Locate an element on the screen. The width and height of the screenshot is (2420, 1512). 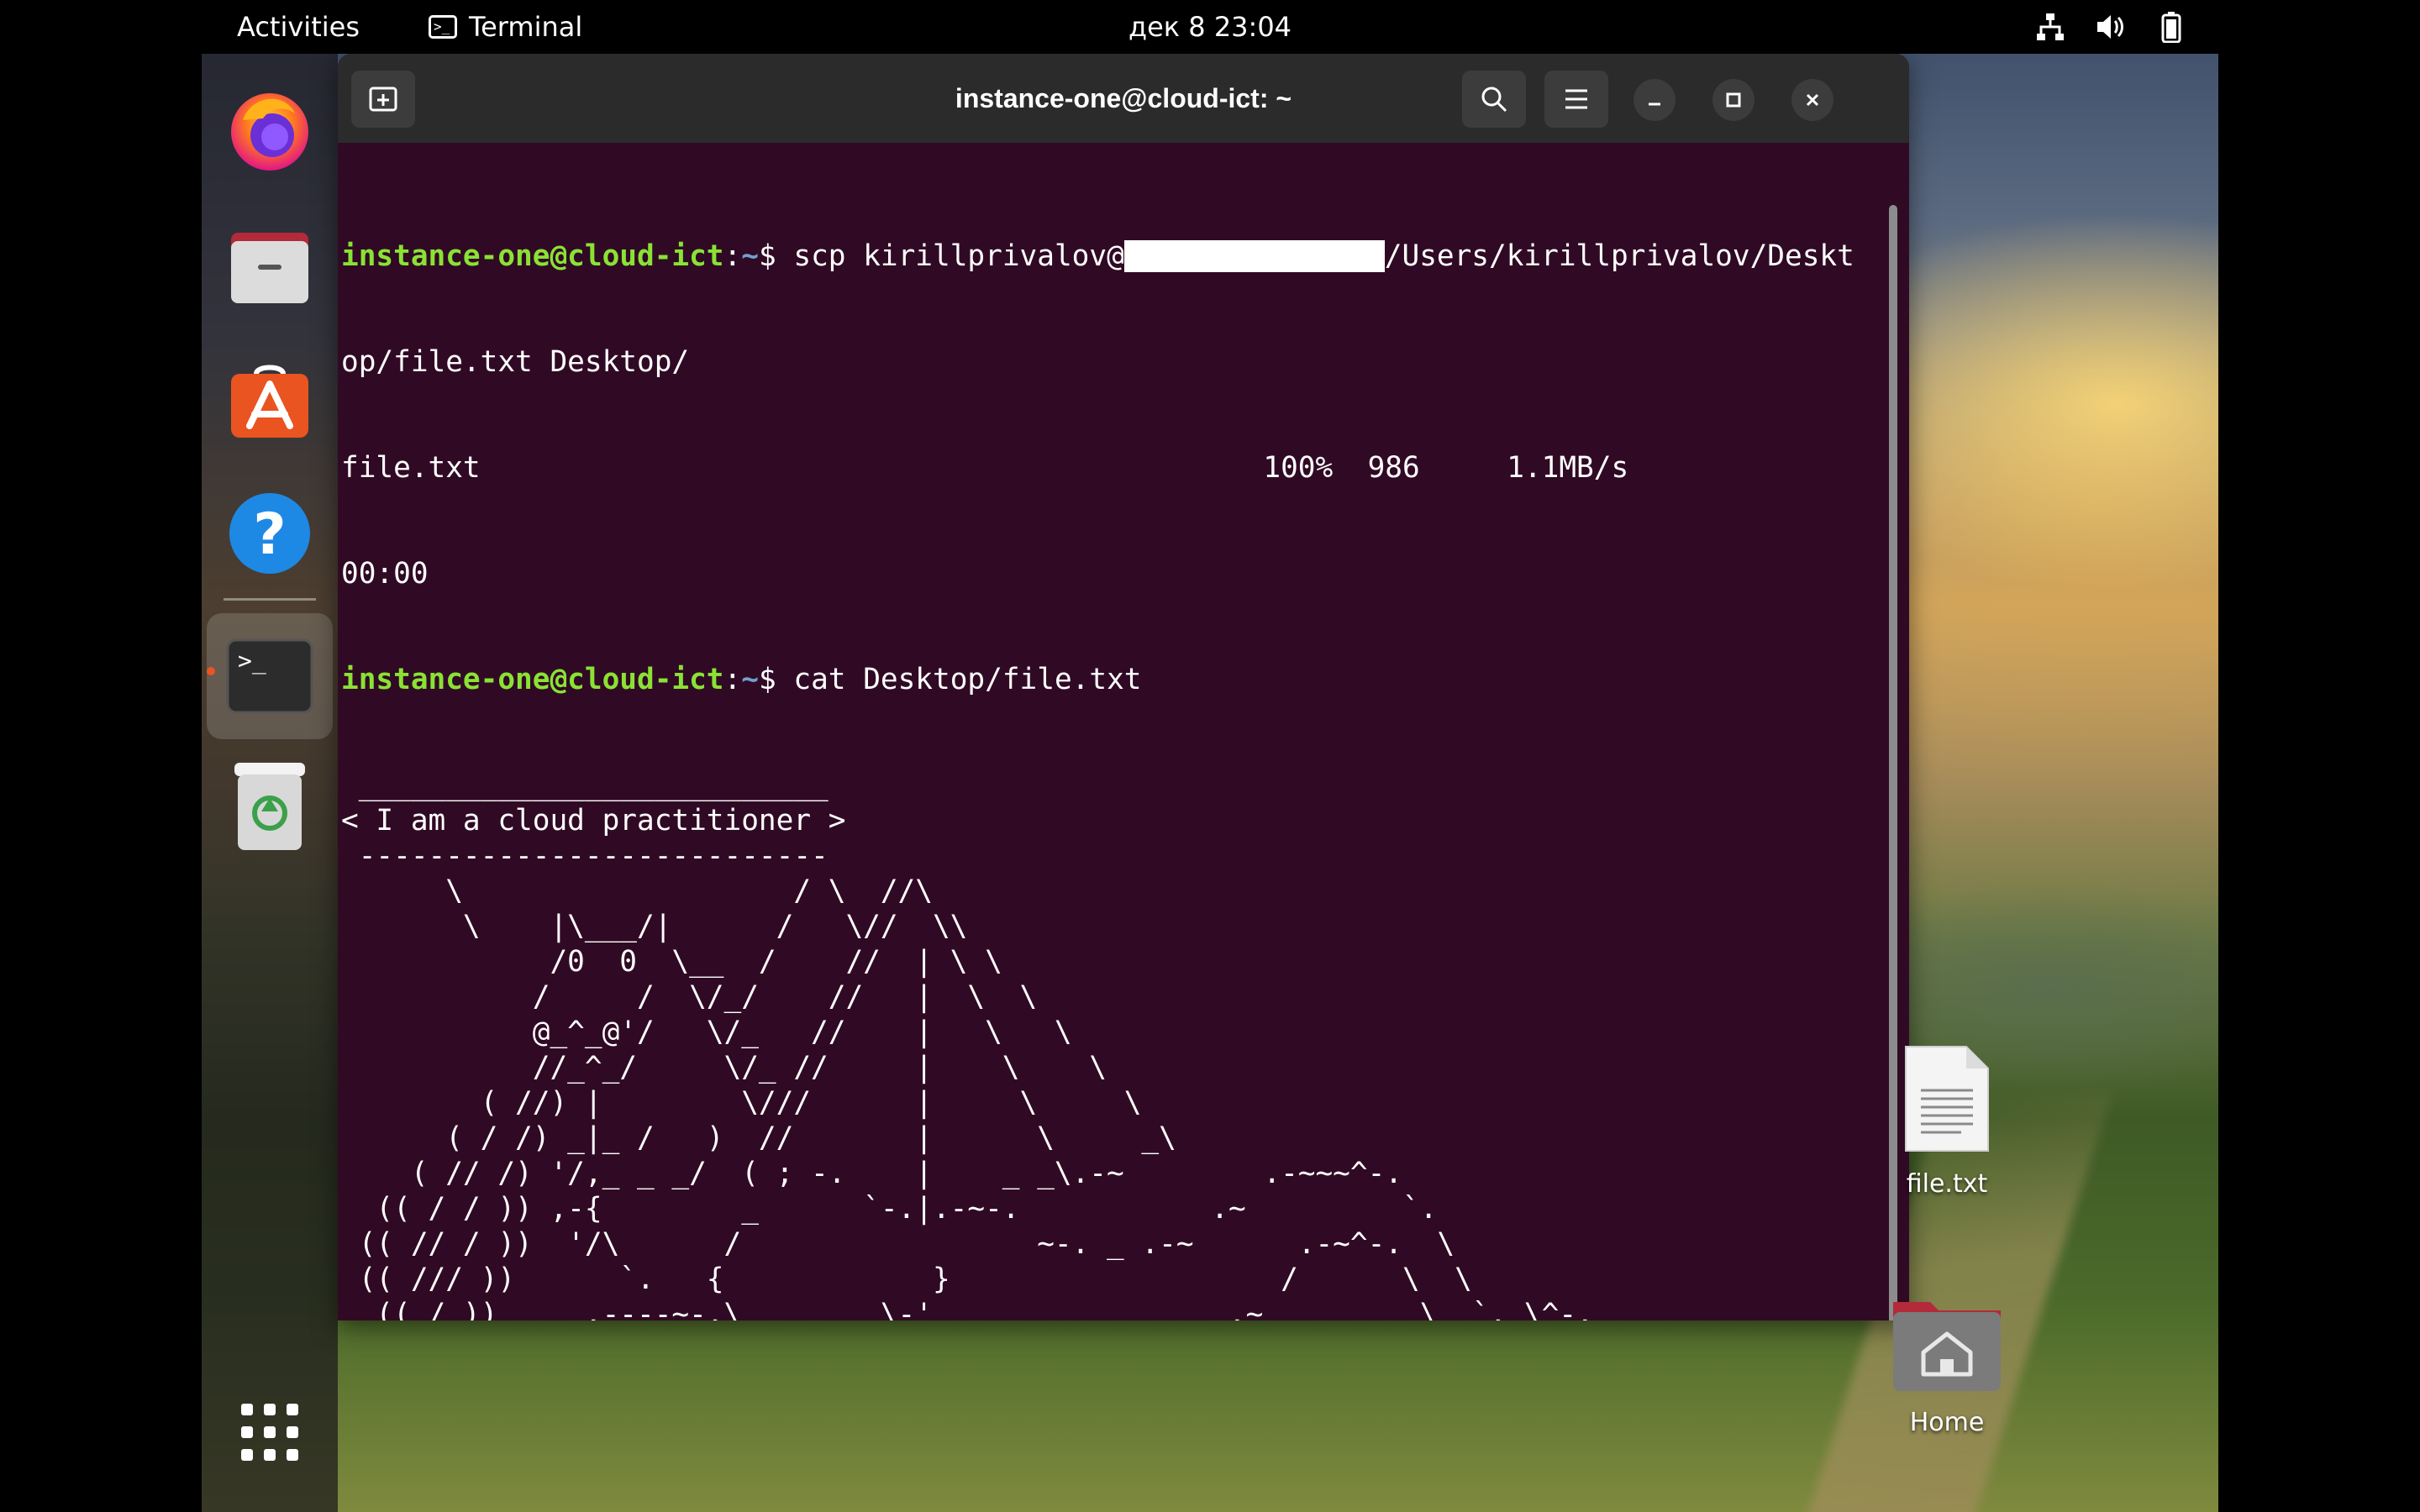
cowsay-line: ( / /) _|_ / ) // | \ _\ is located at coordinates (758, 1138).